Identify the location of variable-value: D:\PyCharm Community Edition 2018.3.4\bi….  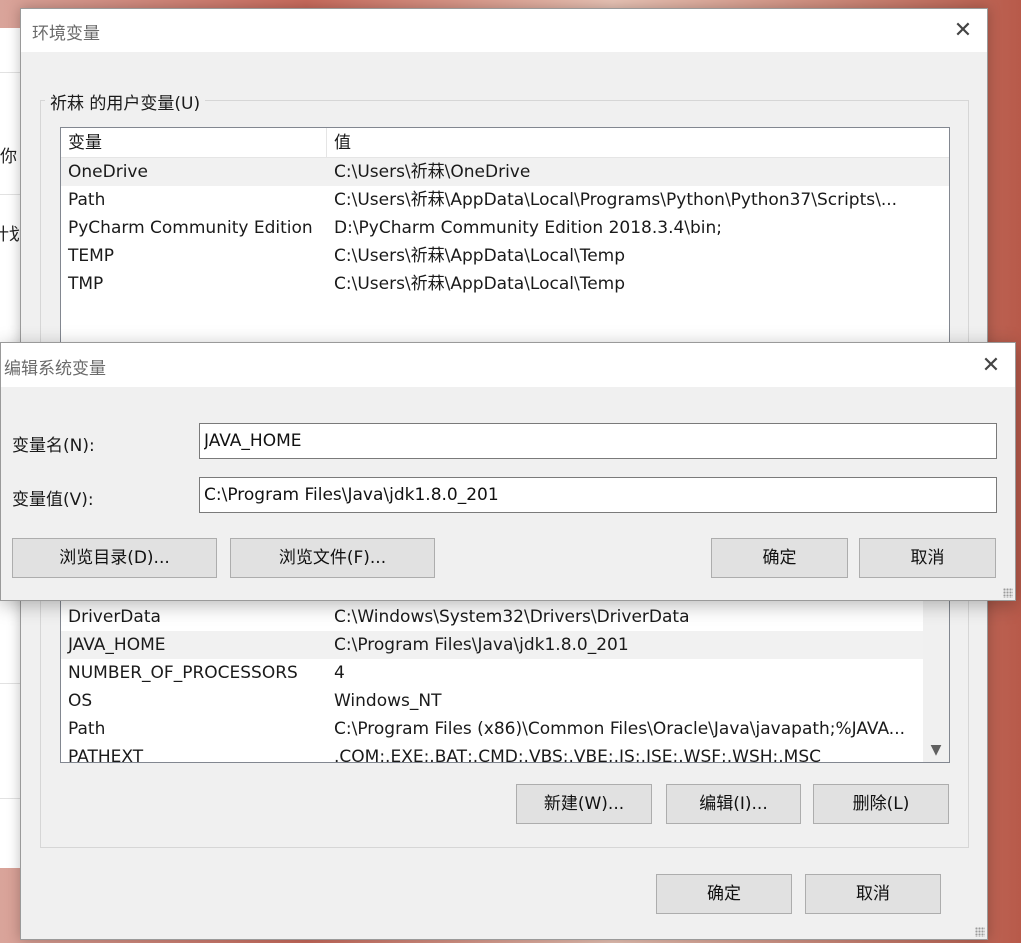
(528, 228).